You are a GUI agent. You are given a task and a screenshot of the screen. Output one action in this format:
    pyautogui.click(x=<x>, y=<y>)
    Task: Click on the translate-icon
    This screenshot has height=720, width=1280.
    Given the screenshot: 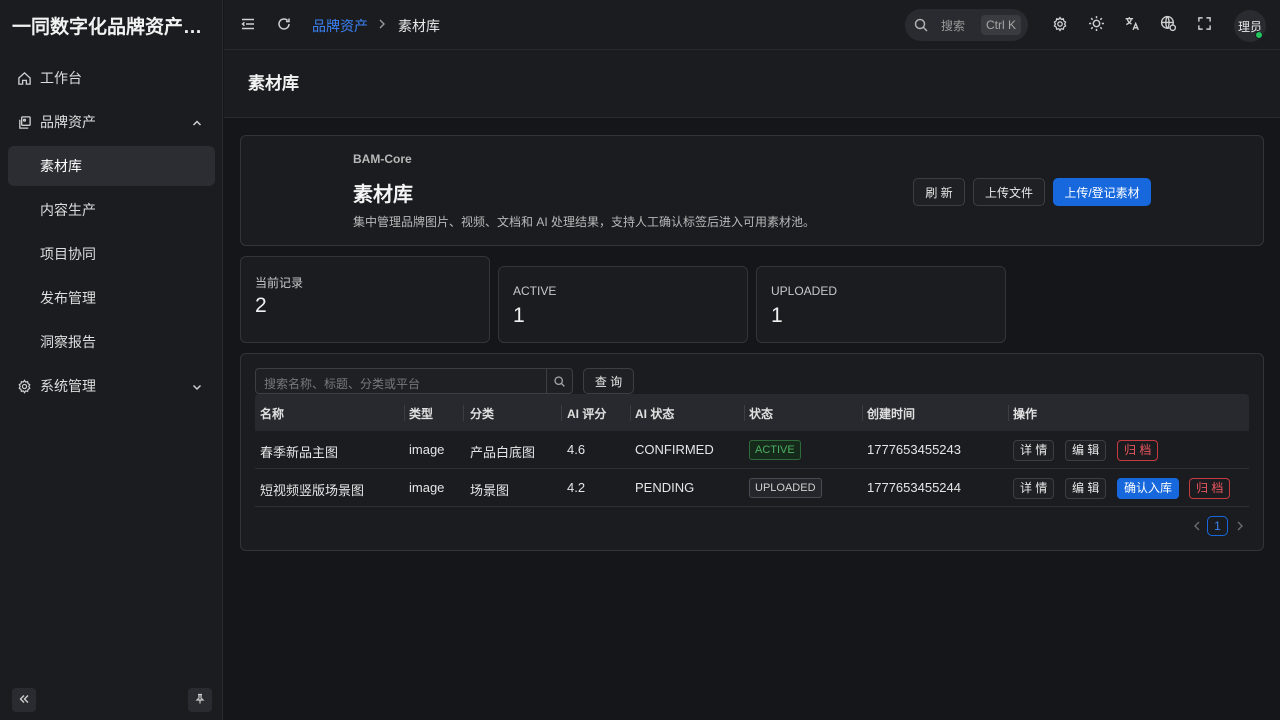 What is the action you would take?
    pyautogui.click(x=1132, y=25)
    